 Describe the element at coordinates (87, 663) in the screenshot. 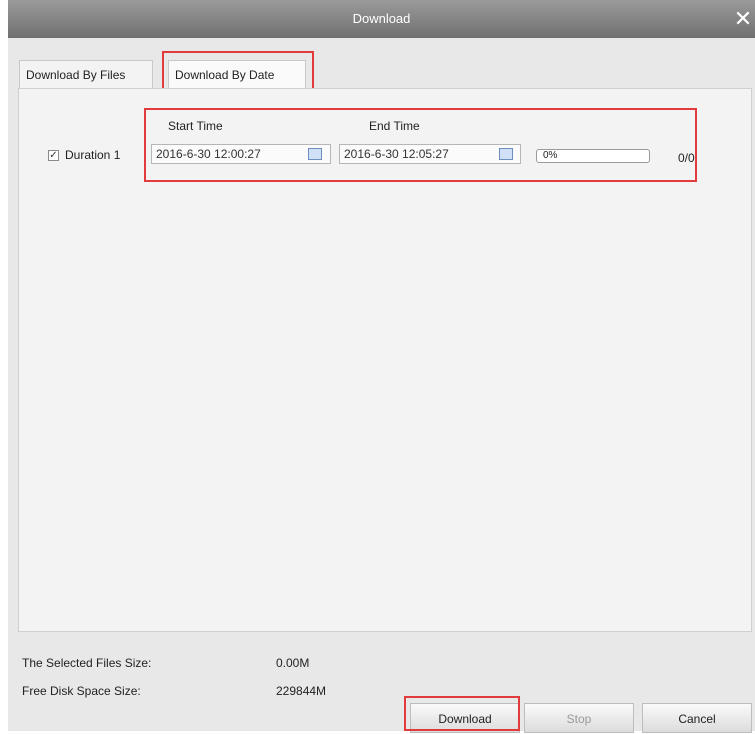

I see `selected-files-size-label: The Selected Files Size:` at that location.